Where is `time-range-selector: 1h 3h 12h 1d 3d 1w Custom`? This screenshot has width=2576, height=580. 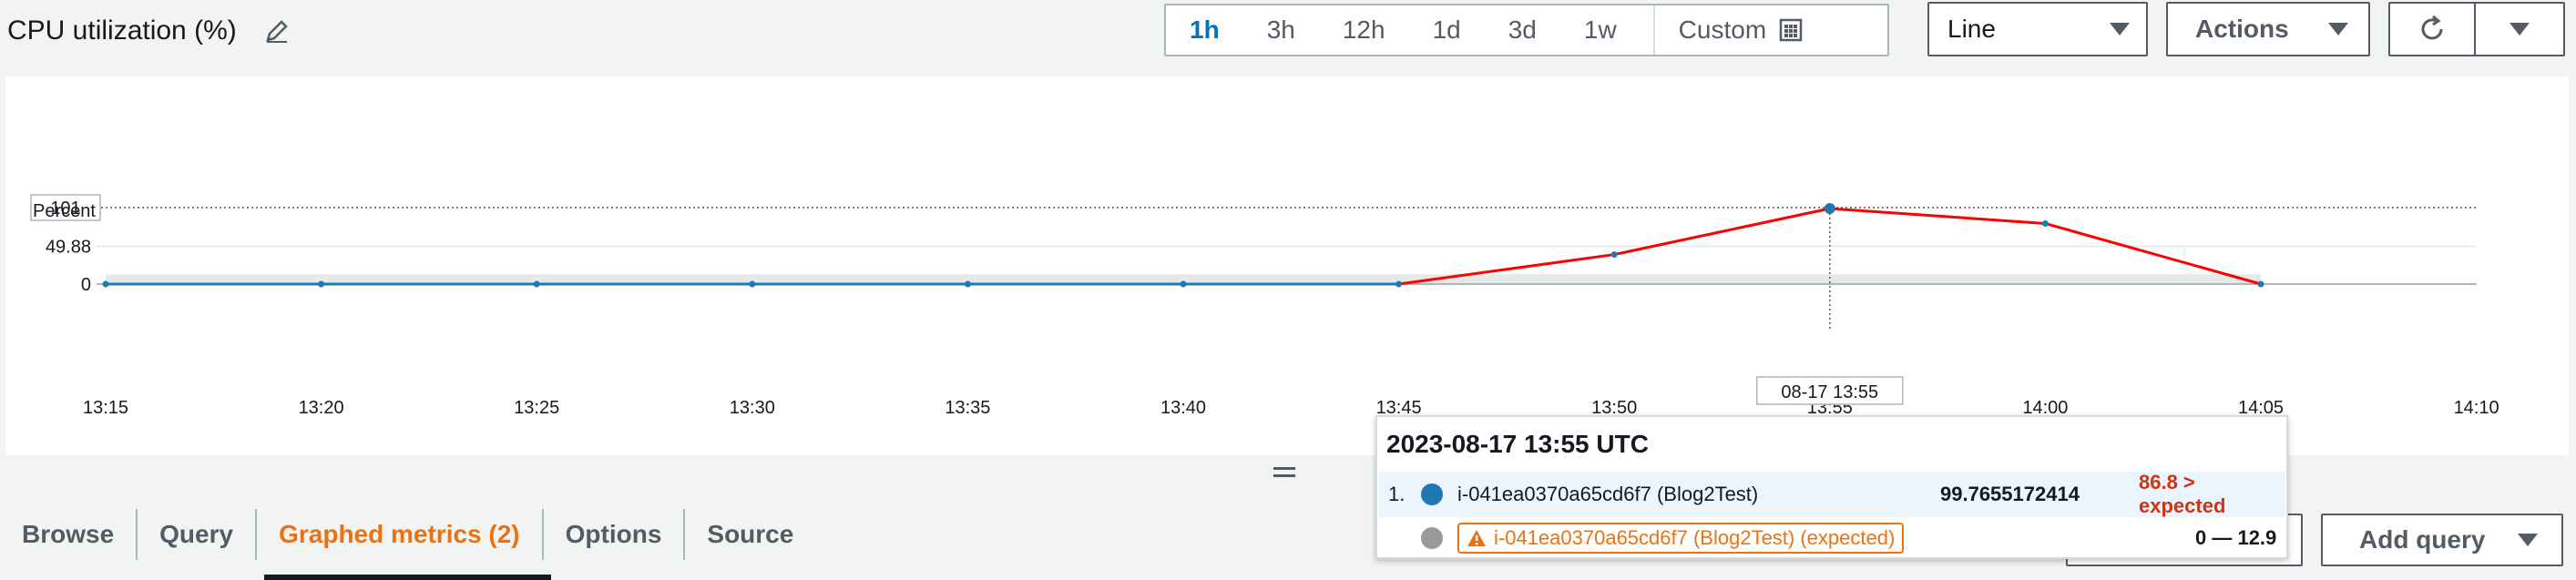 time-range-selector: 1h 3h 12h 1d 3d 1w Custom is located at coordinates (1526, 30).